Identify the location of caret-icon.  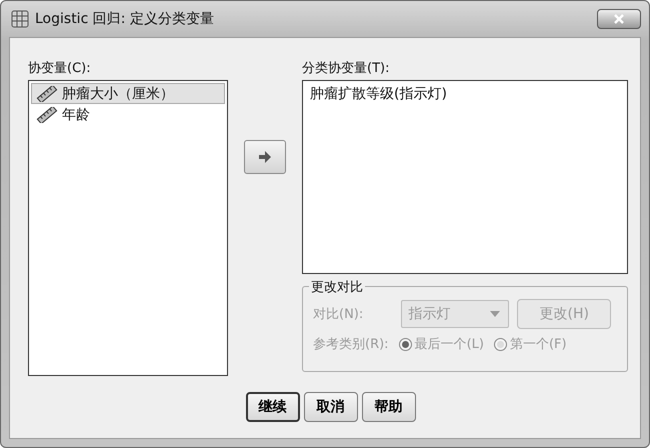
(495, 314).